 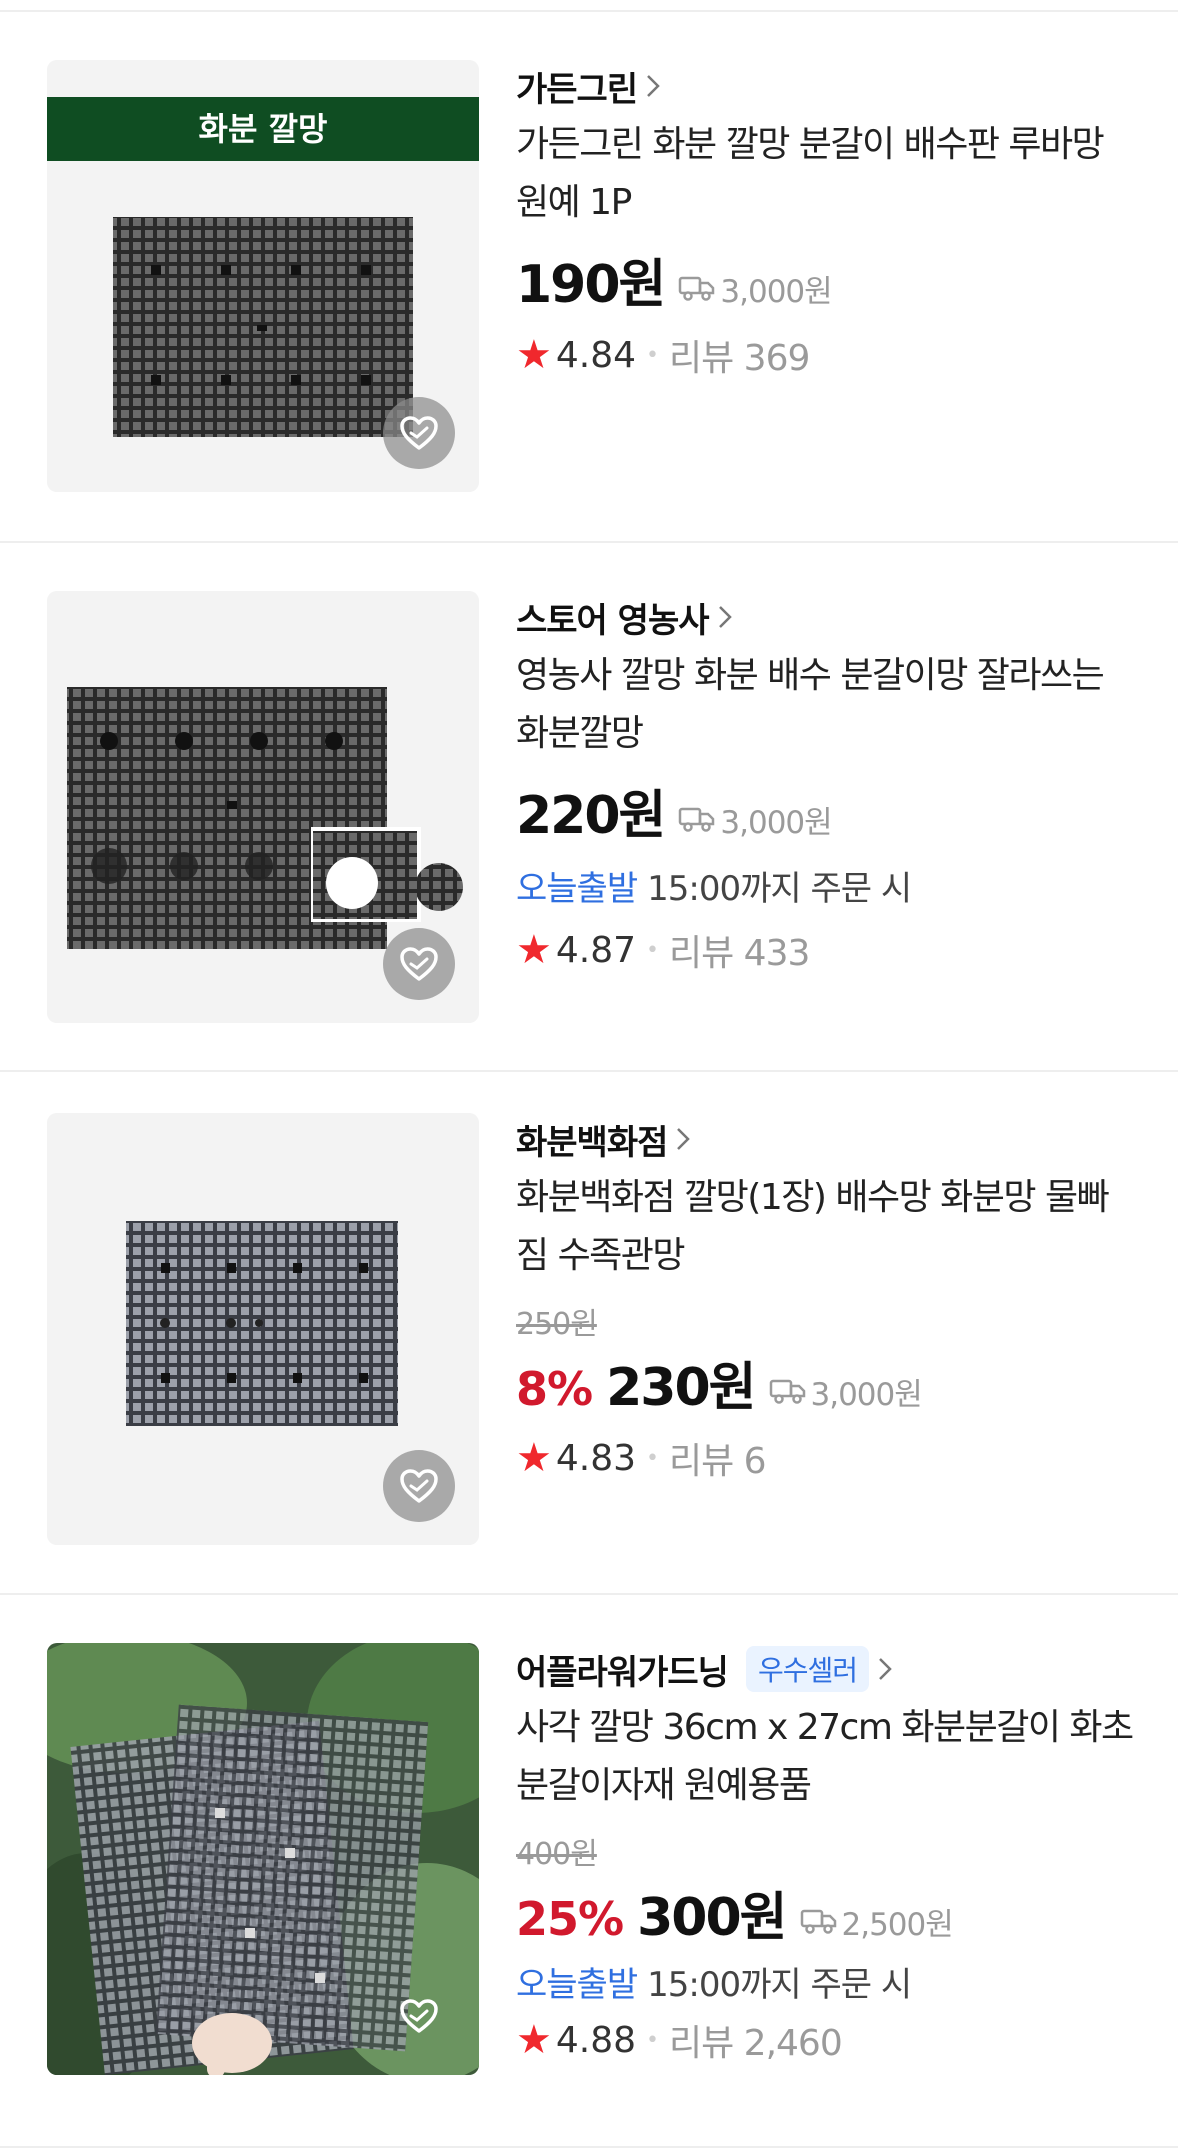 I want to click on rating-score: 4.87, so click(x=596, y=950).